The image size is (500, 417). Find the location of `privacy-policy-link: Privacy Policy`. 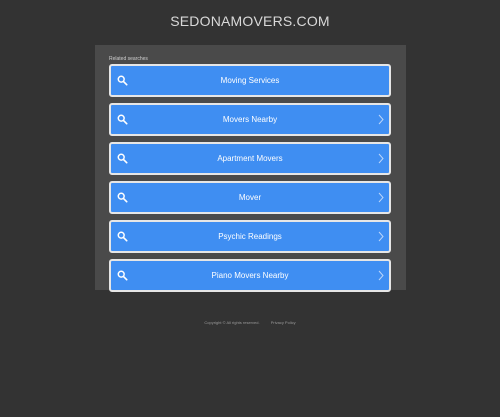

privacy-policy-link: Privacy Policy is located at coordinates (283, 322).